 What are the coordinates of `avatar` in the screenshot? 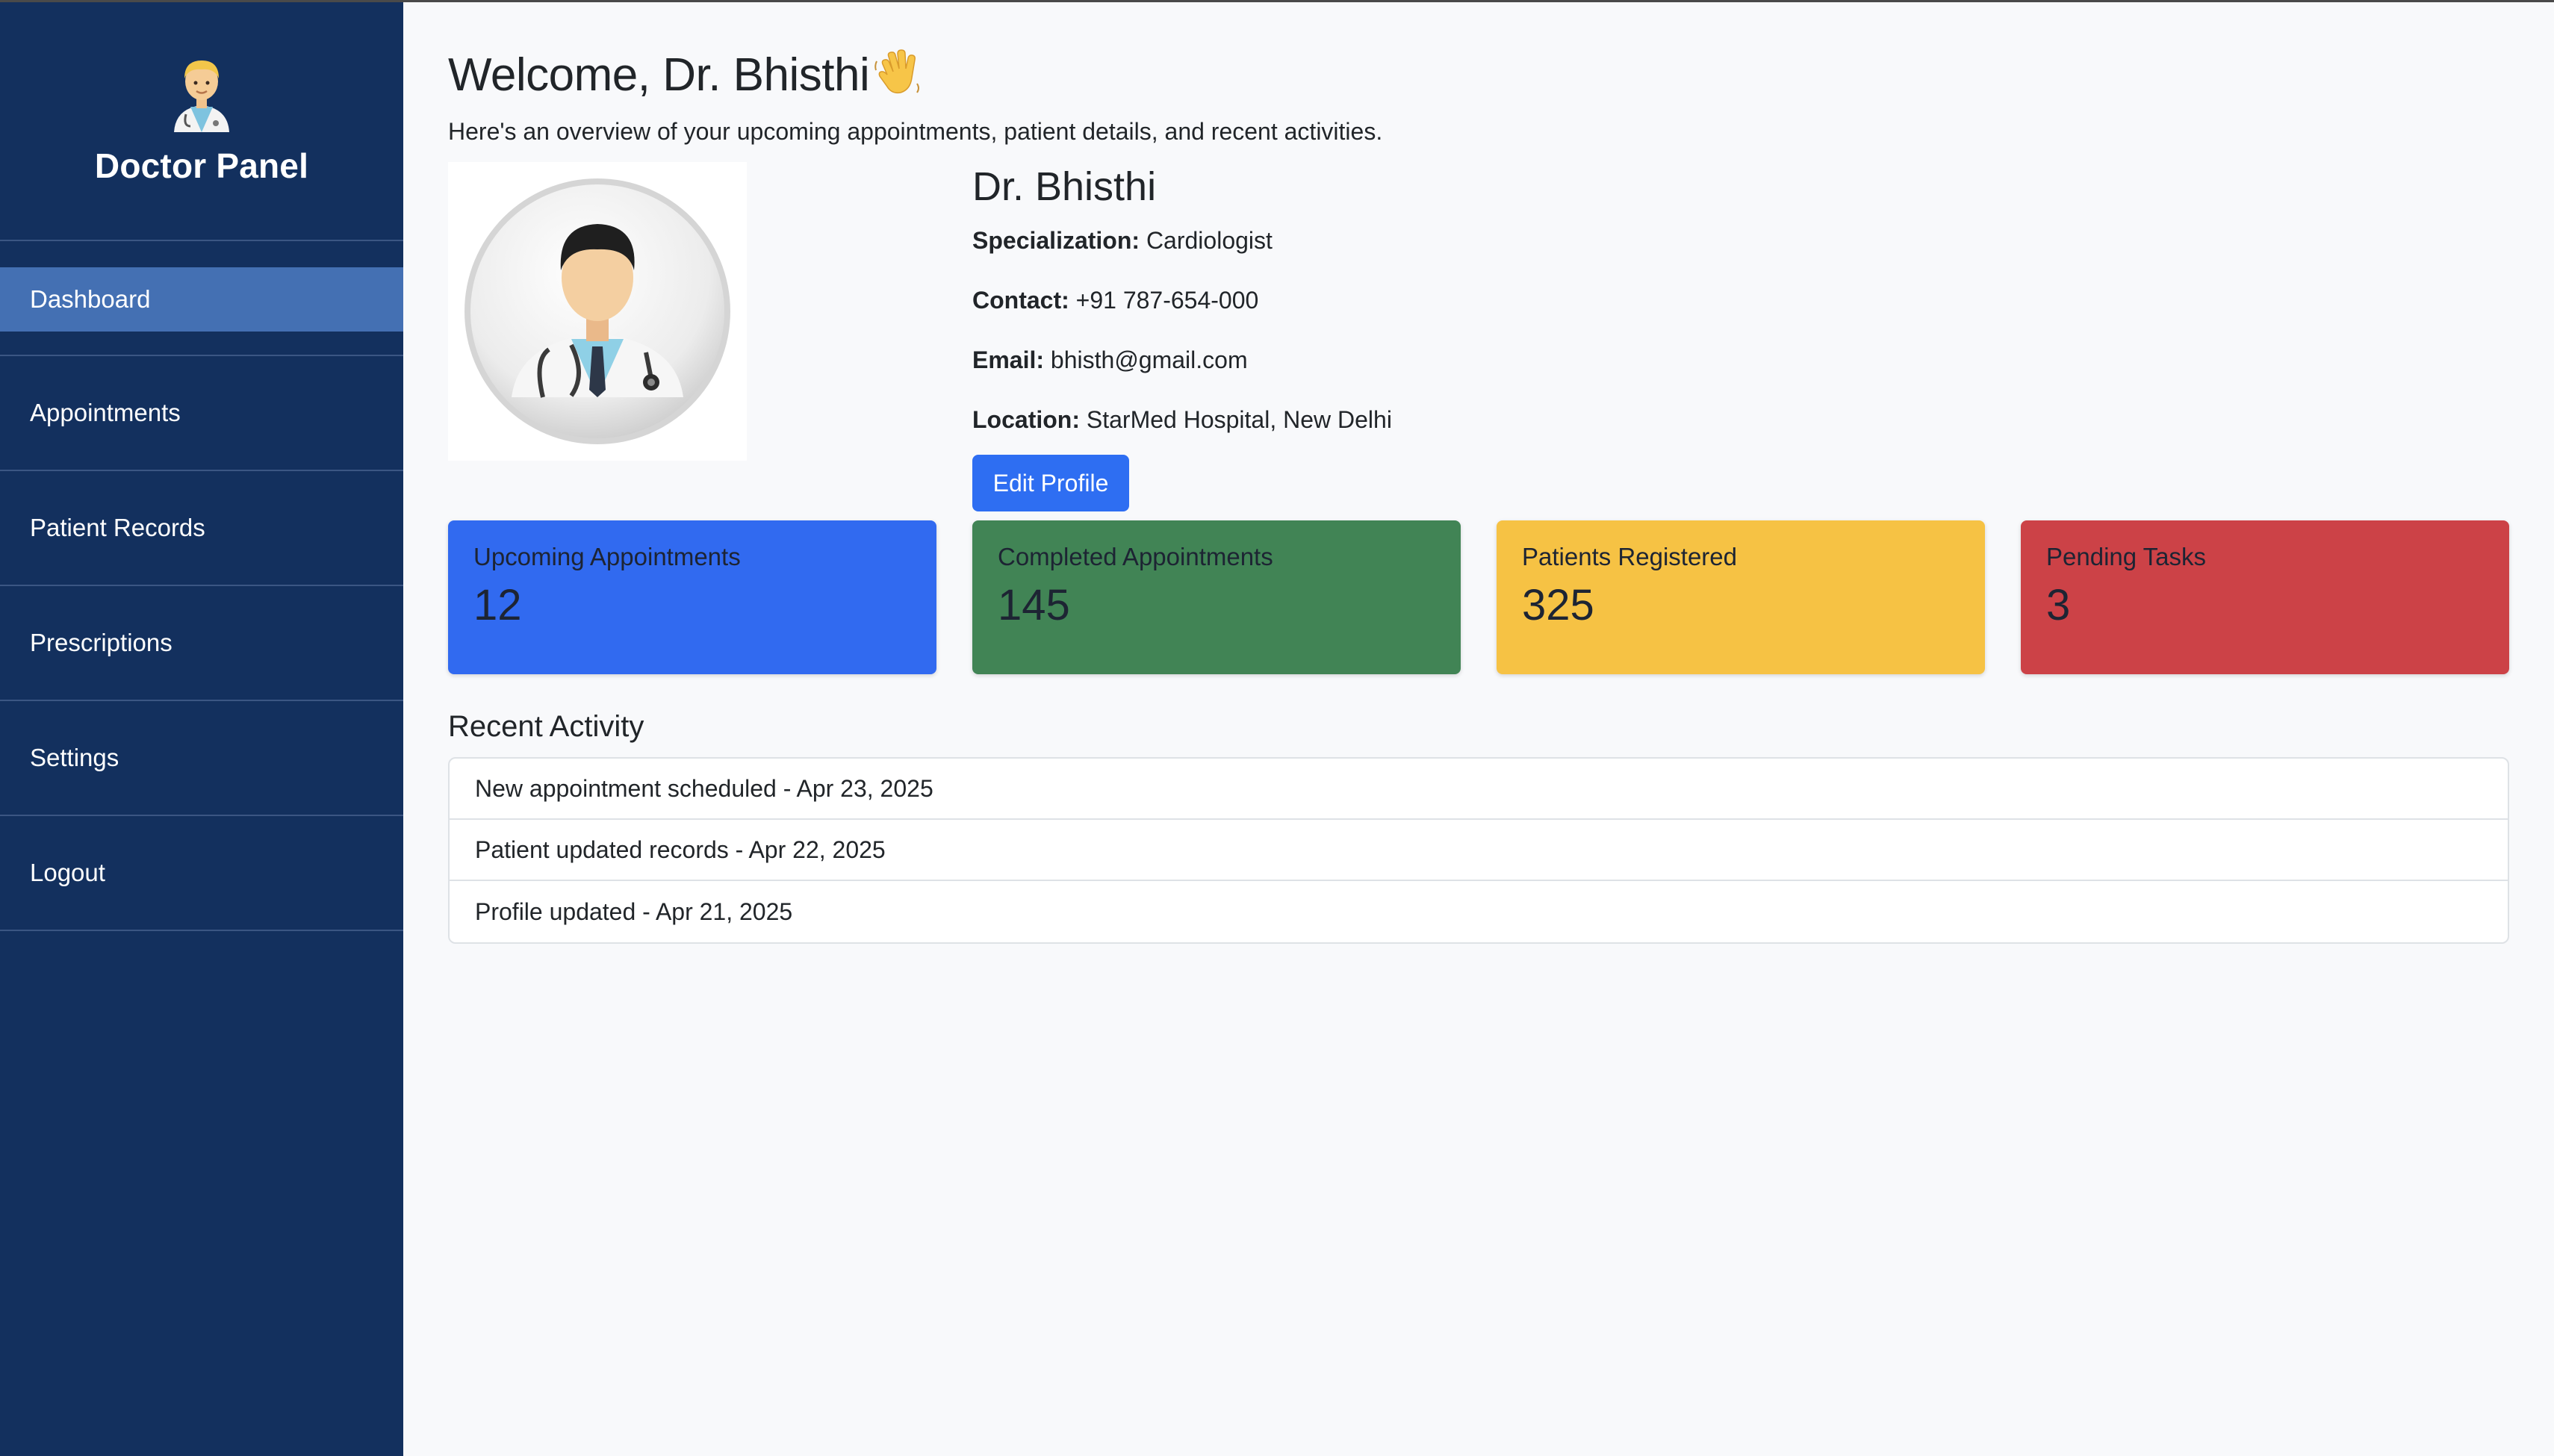 It's located at (597, 311).